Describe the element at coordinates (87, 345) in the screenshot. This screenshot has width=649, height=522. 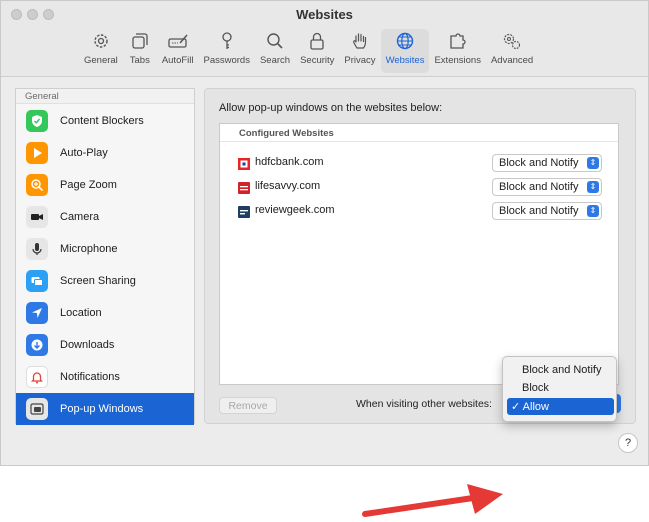
I see `sidebar-item-label: Downloads` at that location.